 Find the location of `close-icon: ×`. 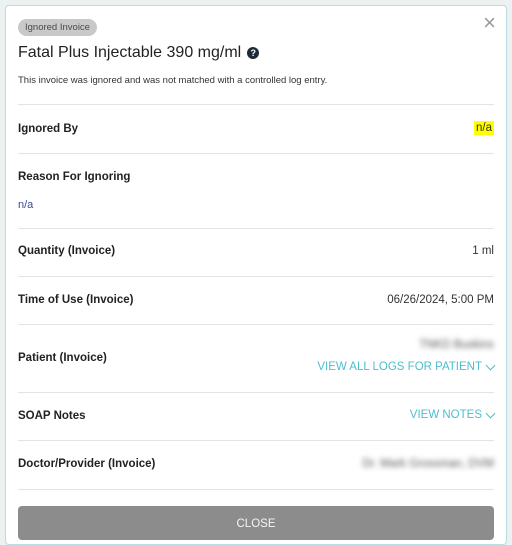

close-icon: × is located at coordinates (489, 23).